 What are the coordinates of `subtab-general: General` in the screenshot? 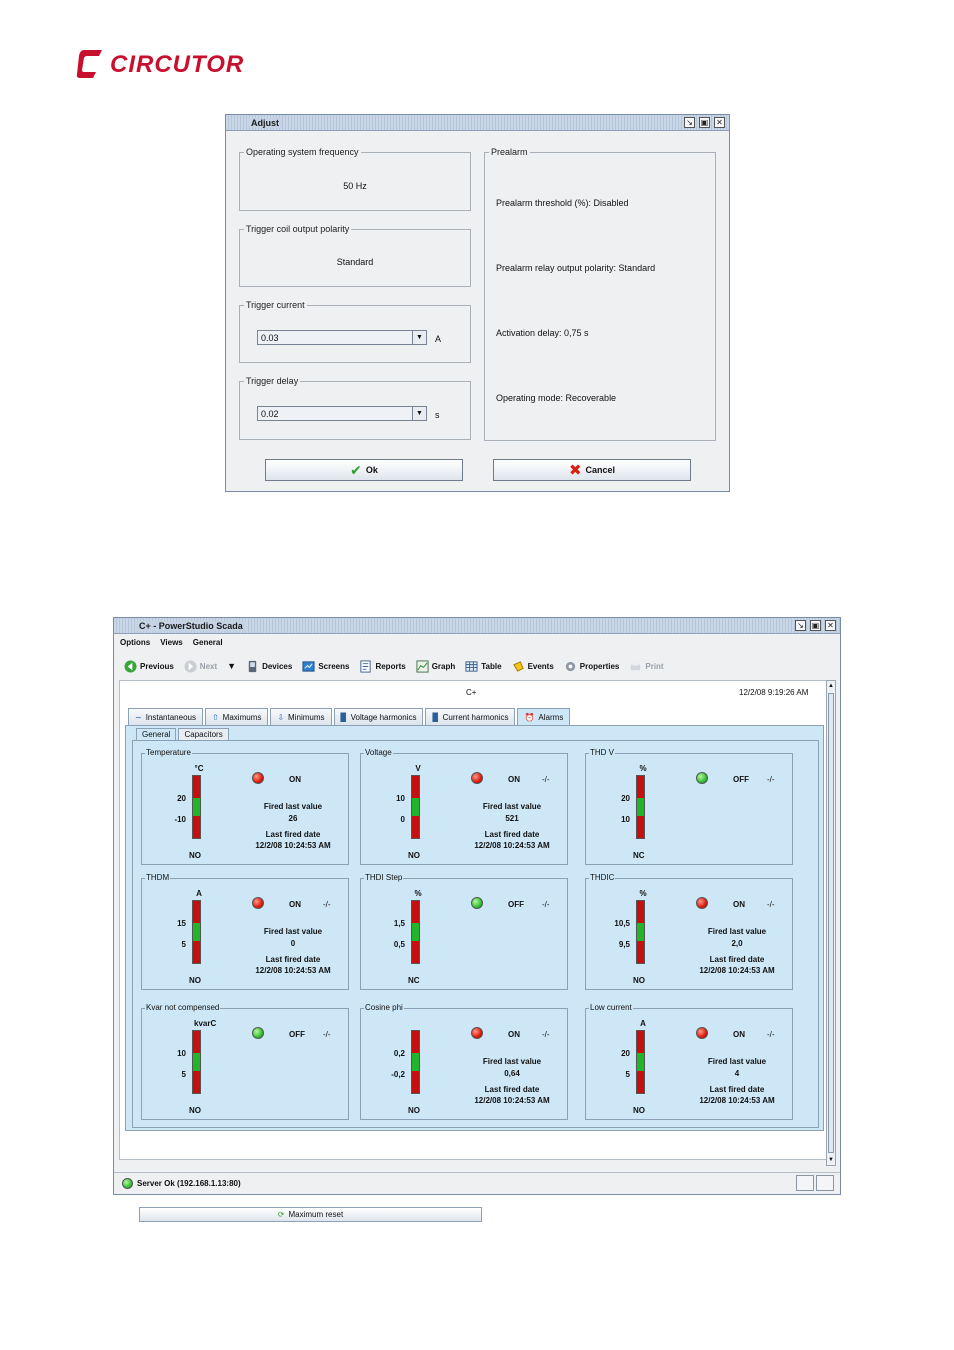 It's located at (156, 734).